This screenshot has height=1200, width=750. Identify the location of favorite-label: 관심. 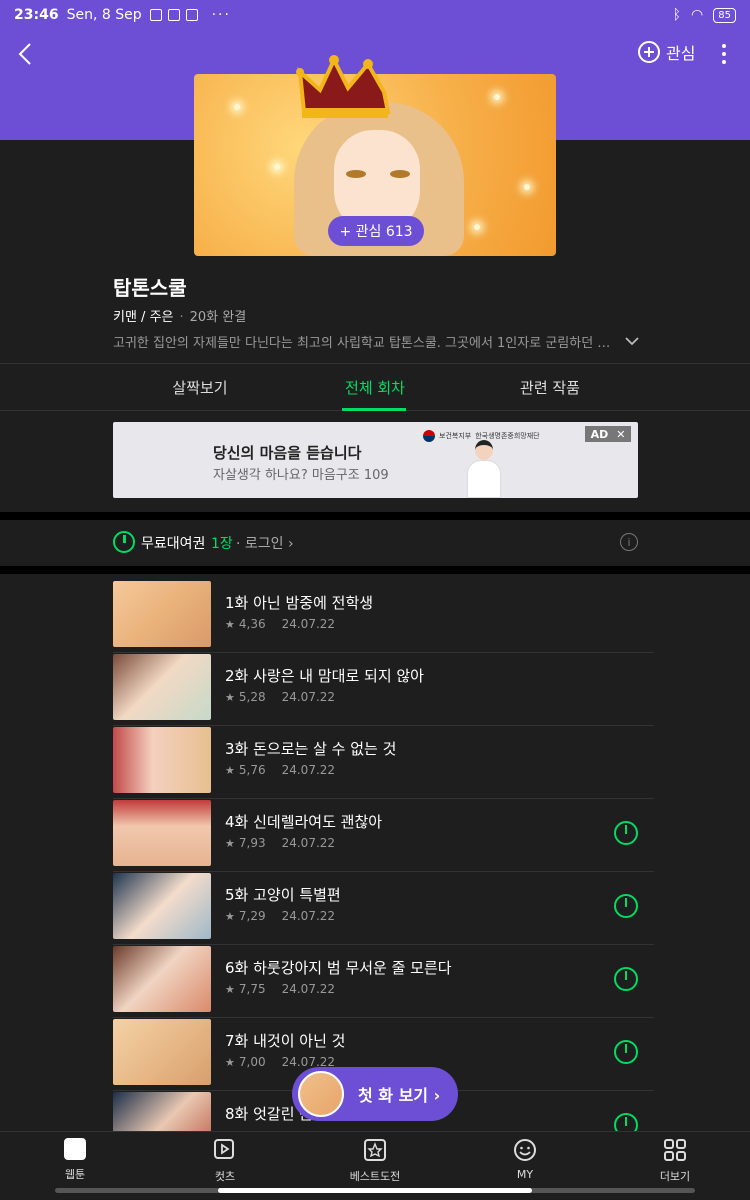
(681, 53).